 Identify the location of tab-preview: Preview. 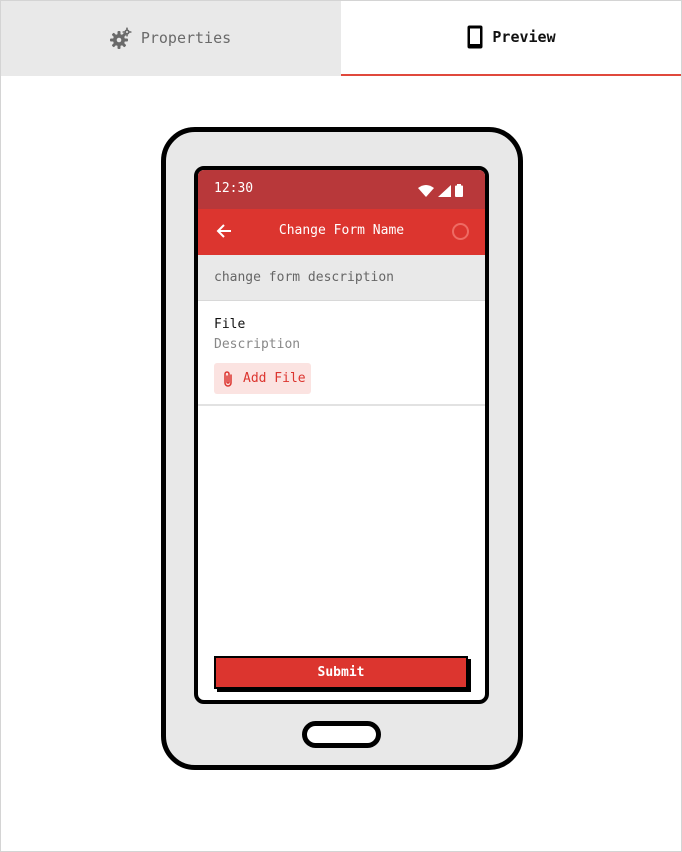
(511, 38).